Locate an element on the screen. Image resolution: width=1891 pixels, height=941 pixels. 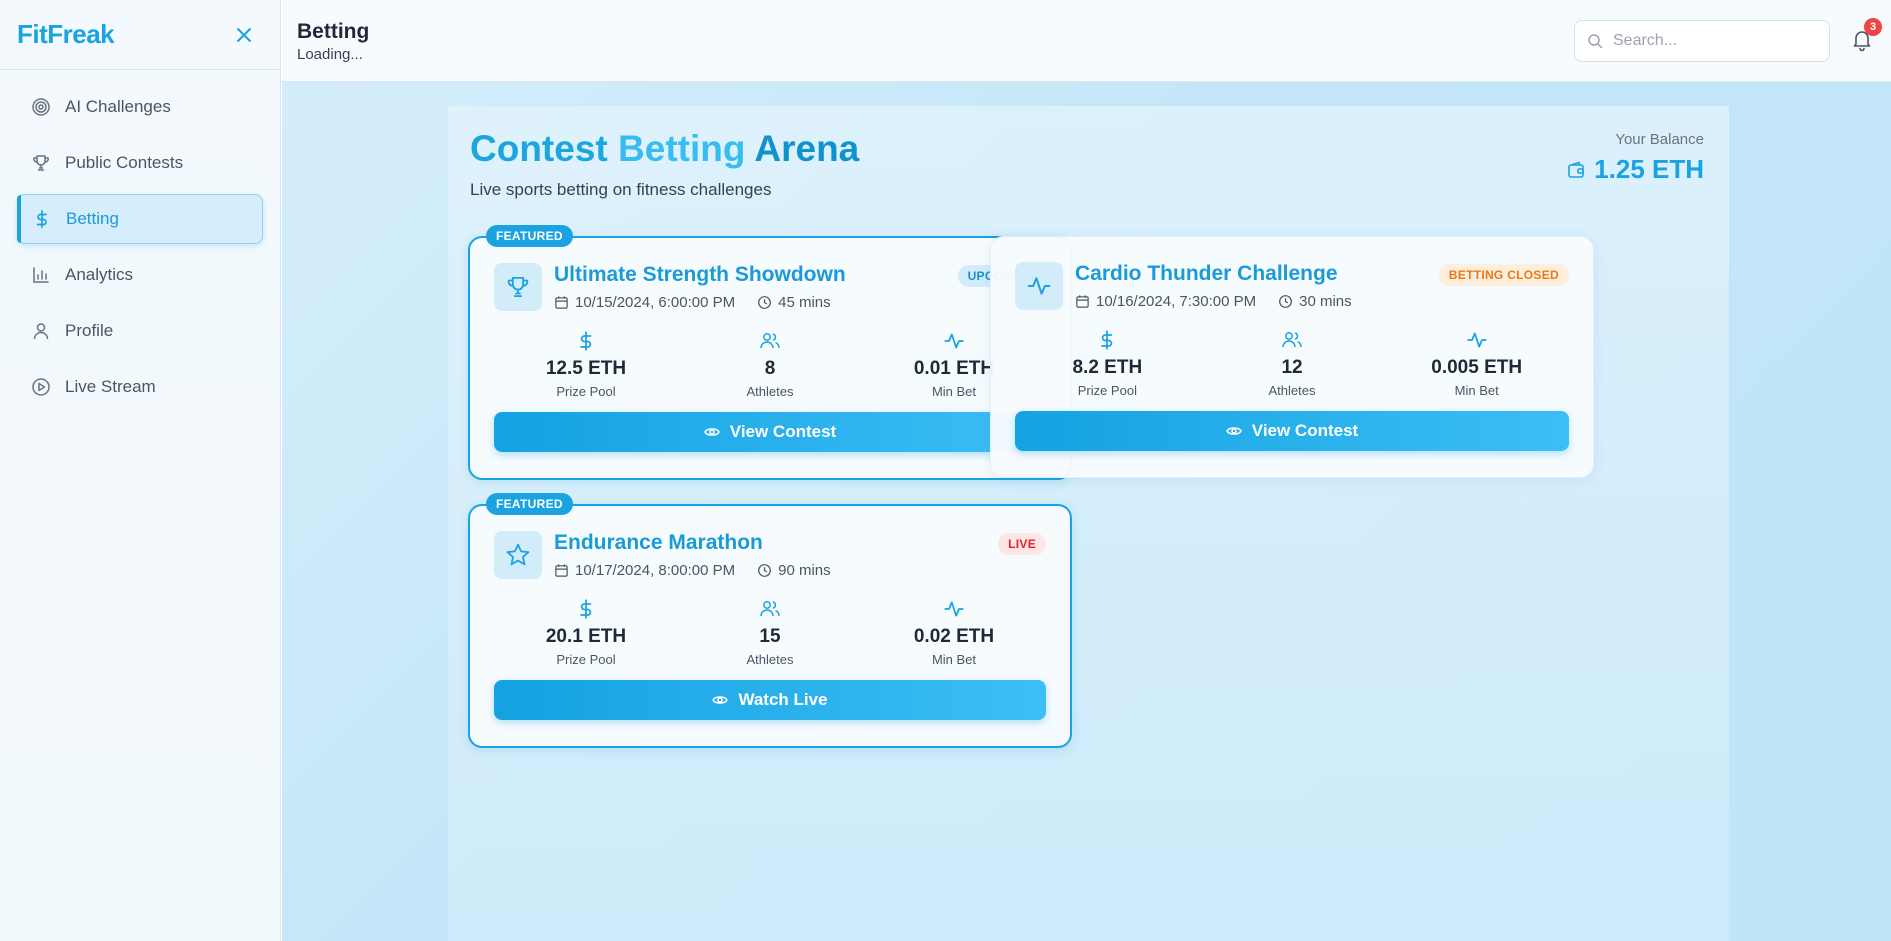
search-box is located at coordinates (1702, 41).